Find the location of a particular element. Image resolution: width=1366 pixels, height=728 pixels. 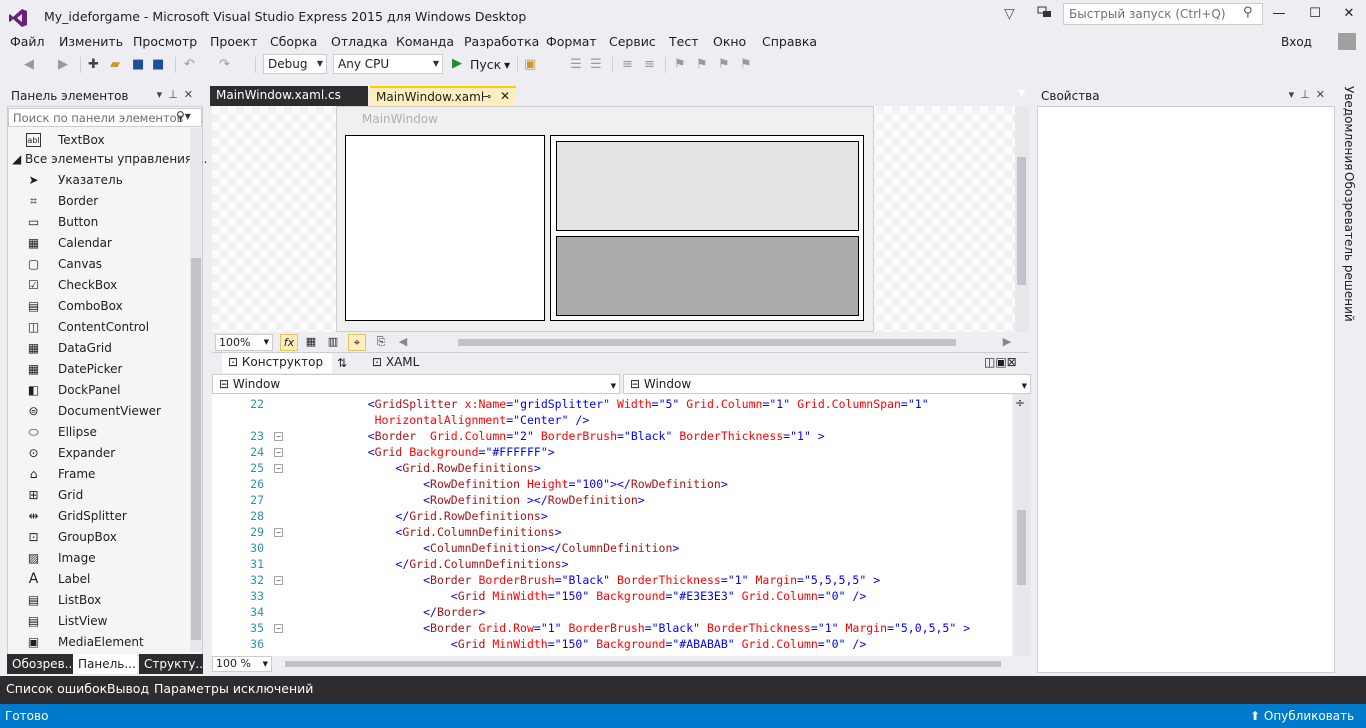

nav-right-select: ⊟ Window ▼ is located at coordinates (827, 384).